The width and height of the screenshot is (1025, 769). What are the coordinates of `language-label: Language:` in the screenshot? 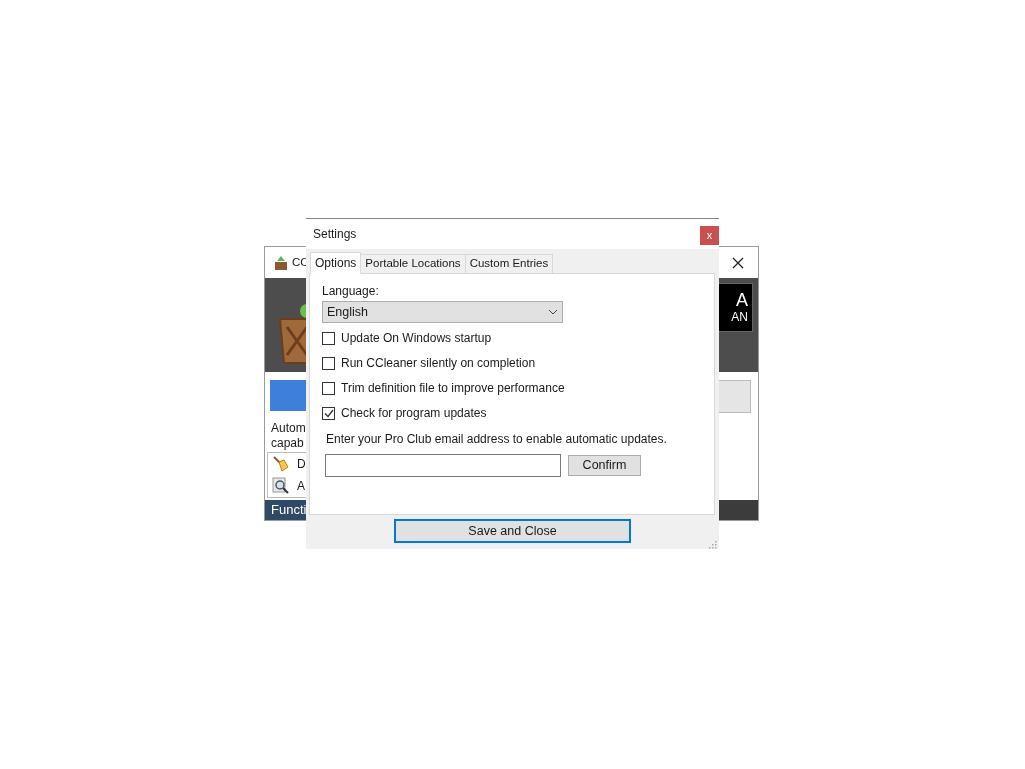 It's located at (351, 291).